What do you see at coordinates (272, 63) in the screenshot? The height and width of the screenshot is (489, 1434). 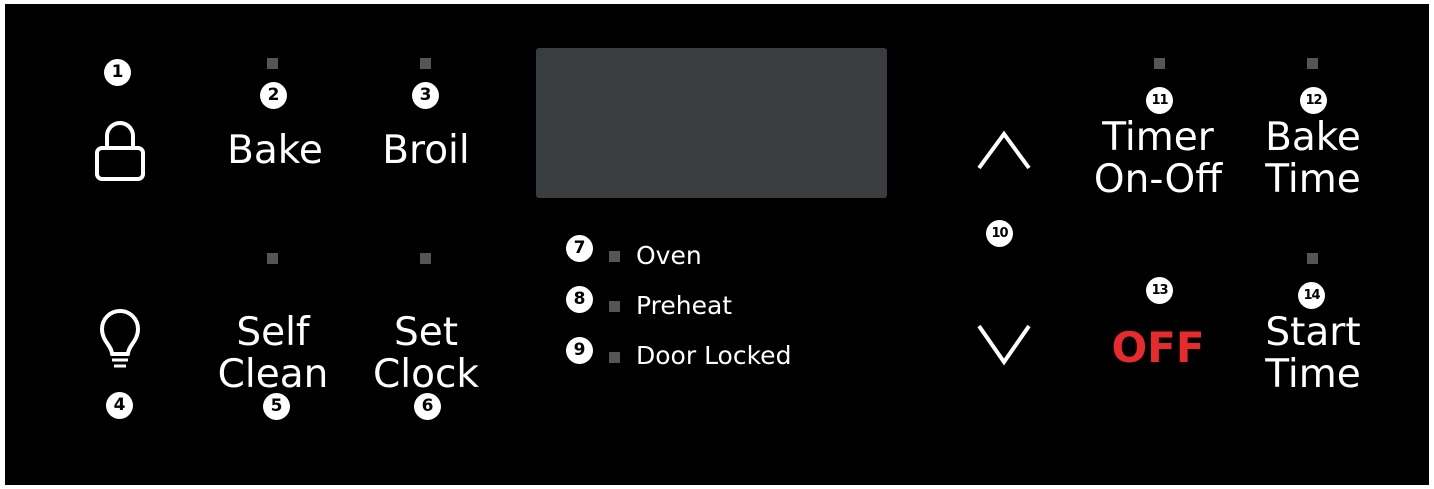 I see `bake-led` at bounding box center [272, 63].